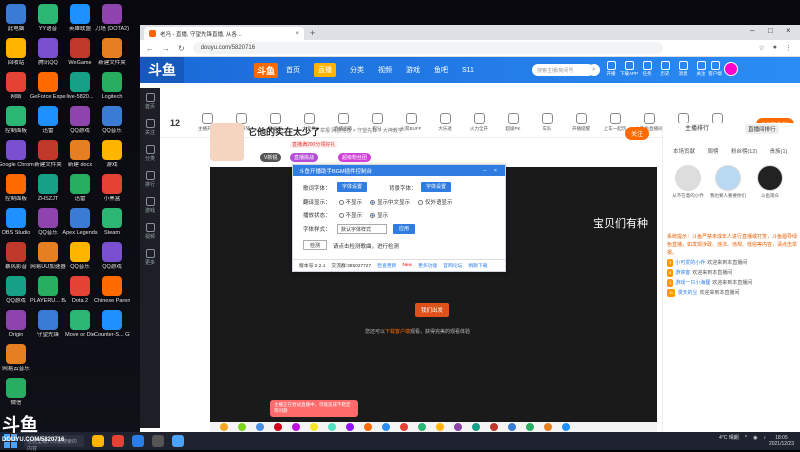 The image size is (800, 452). Describe the element at coordinates (314, 408) in the screenshot. I see `notice-banner: 主播正在尝试直播中，可能造成不稳定等问题` at that location.